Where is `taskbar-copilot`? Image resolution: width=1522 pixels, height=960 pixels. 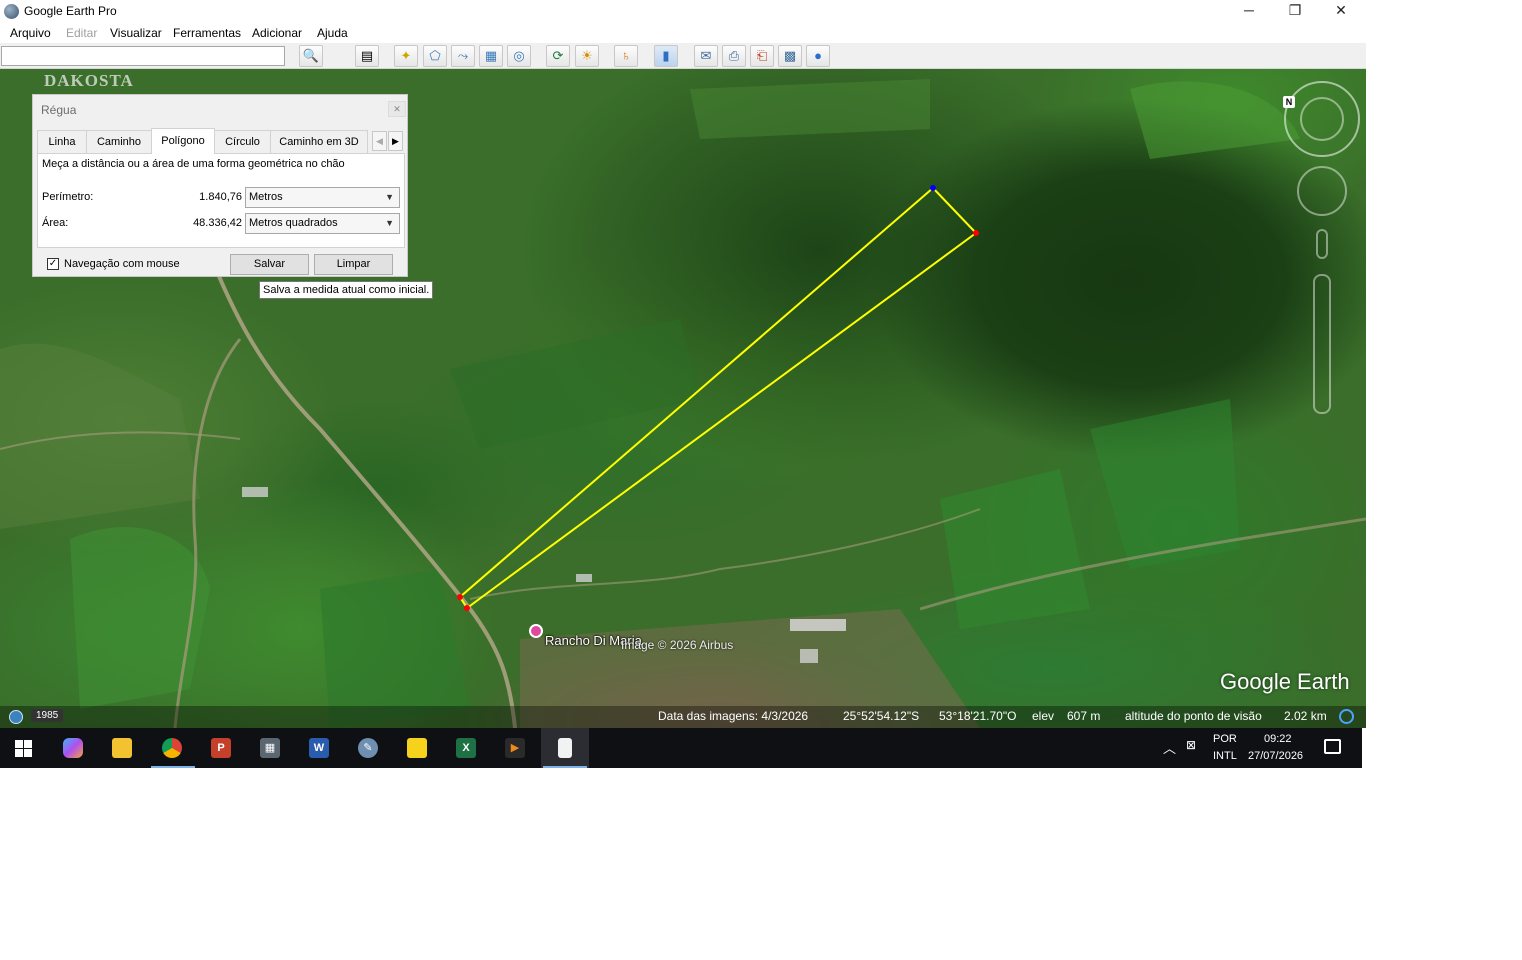
taskbar-copilot is located at coordinates (74, 748).